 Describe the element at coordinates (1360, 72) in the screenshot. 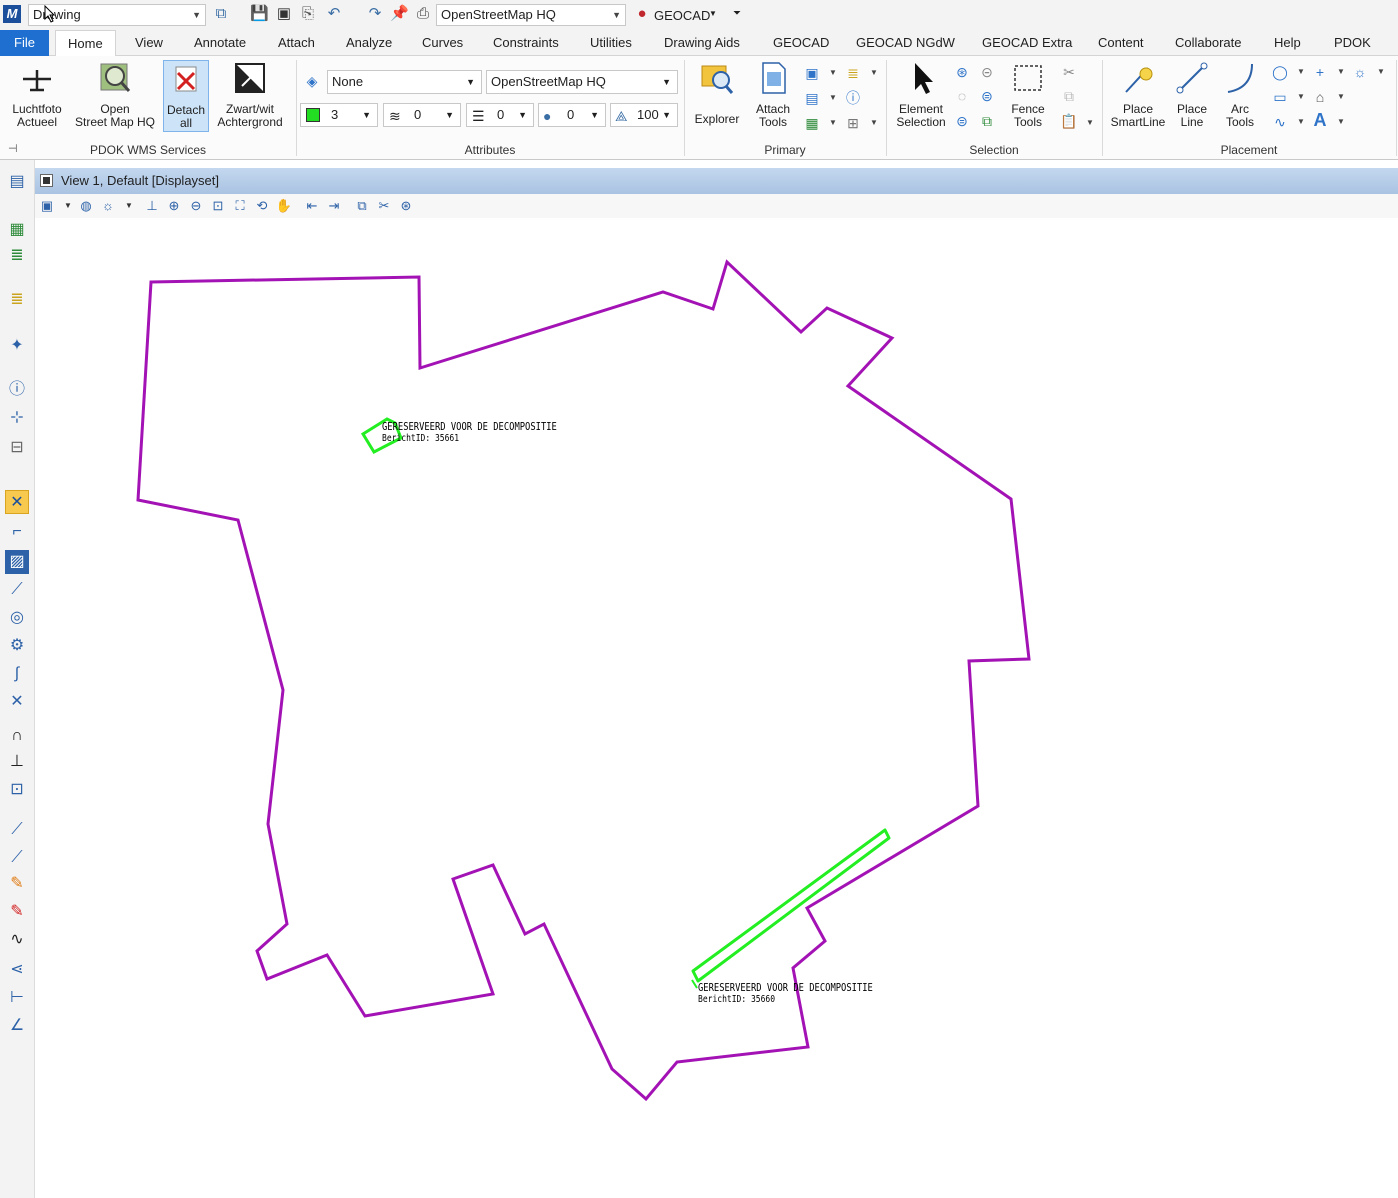

I see `sun-icon: ☼` at that location.